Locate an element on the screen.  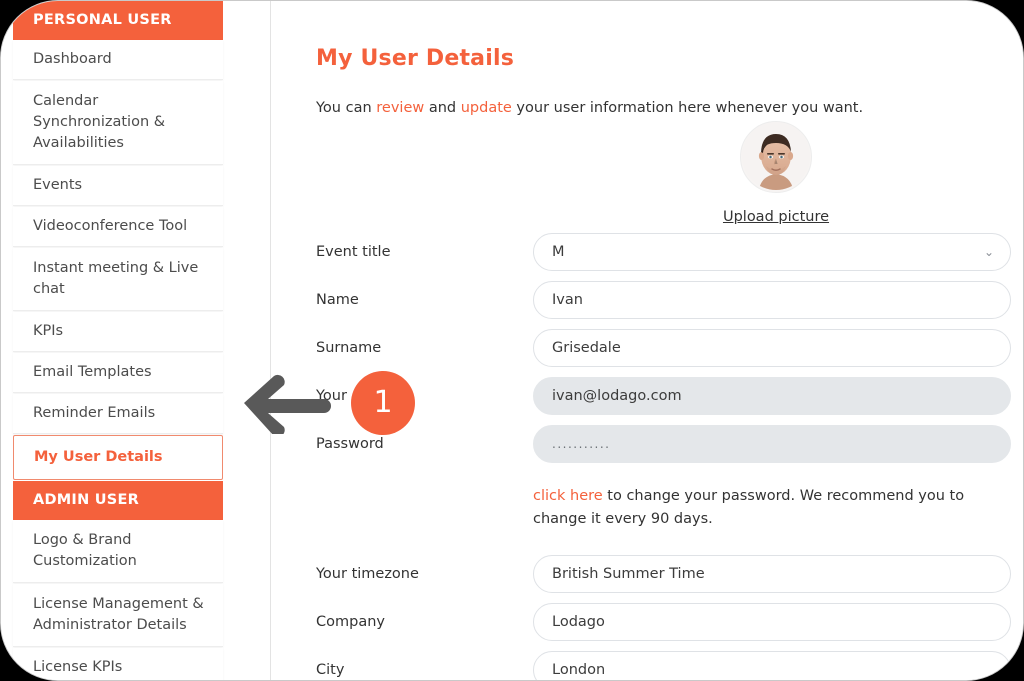
chevron-down-icon: ⌄ is located at coordinates (989, 252).